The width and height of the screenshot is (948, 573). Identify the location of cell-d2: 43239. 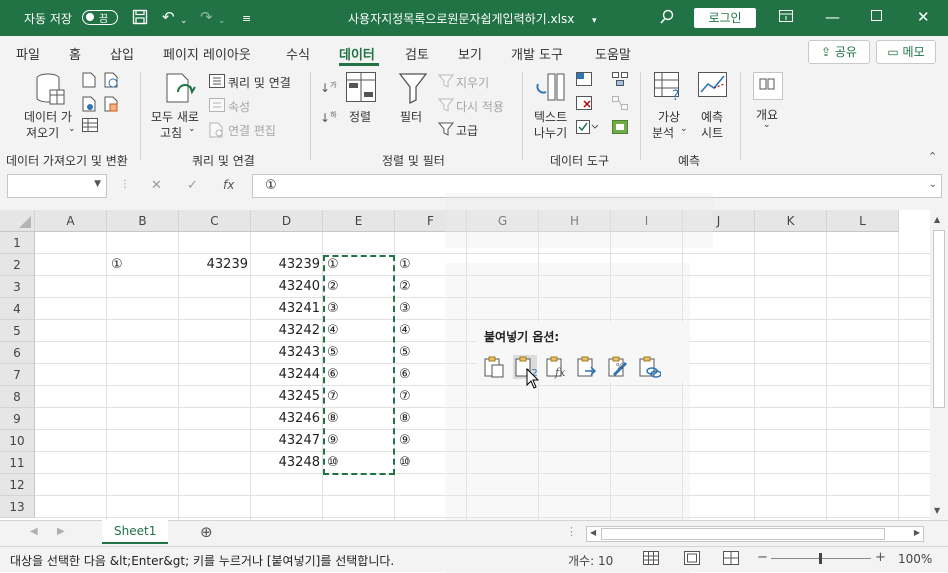
(285, 265).